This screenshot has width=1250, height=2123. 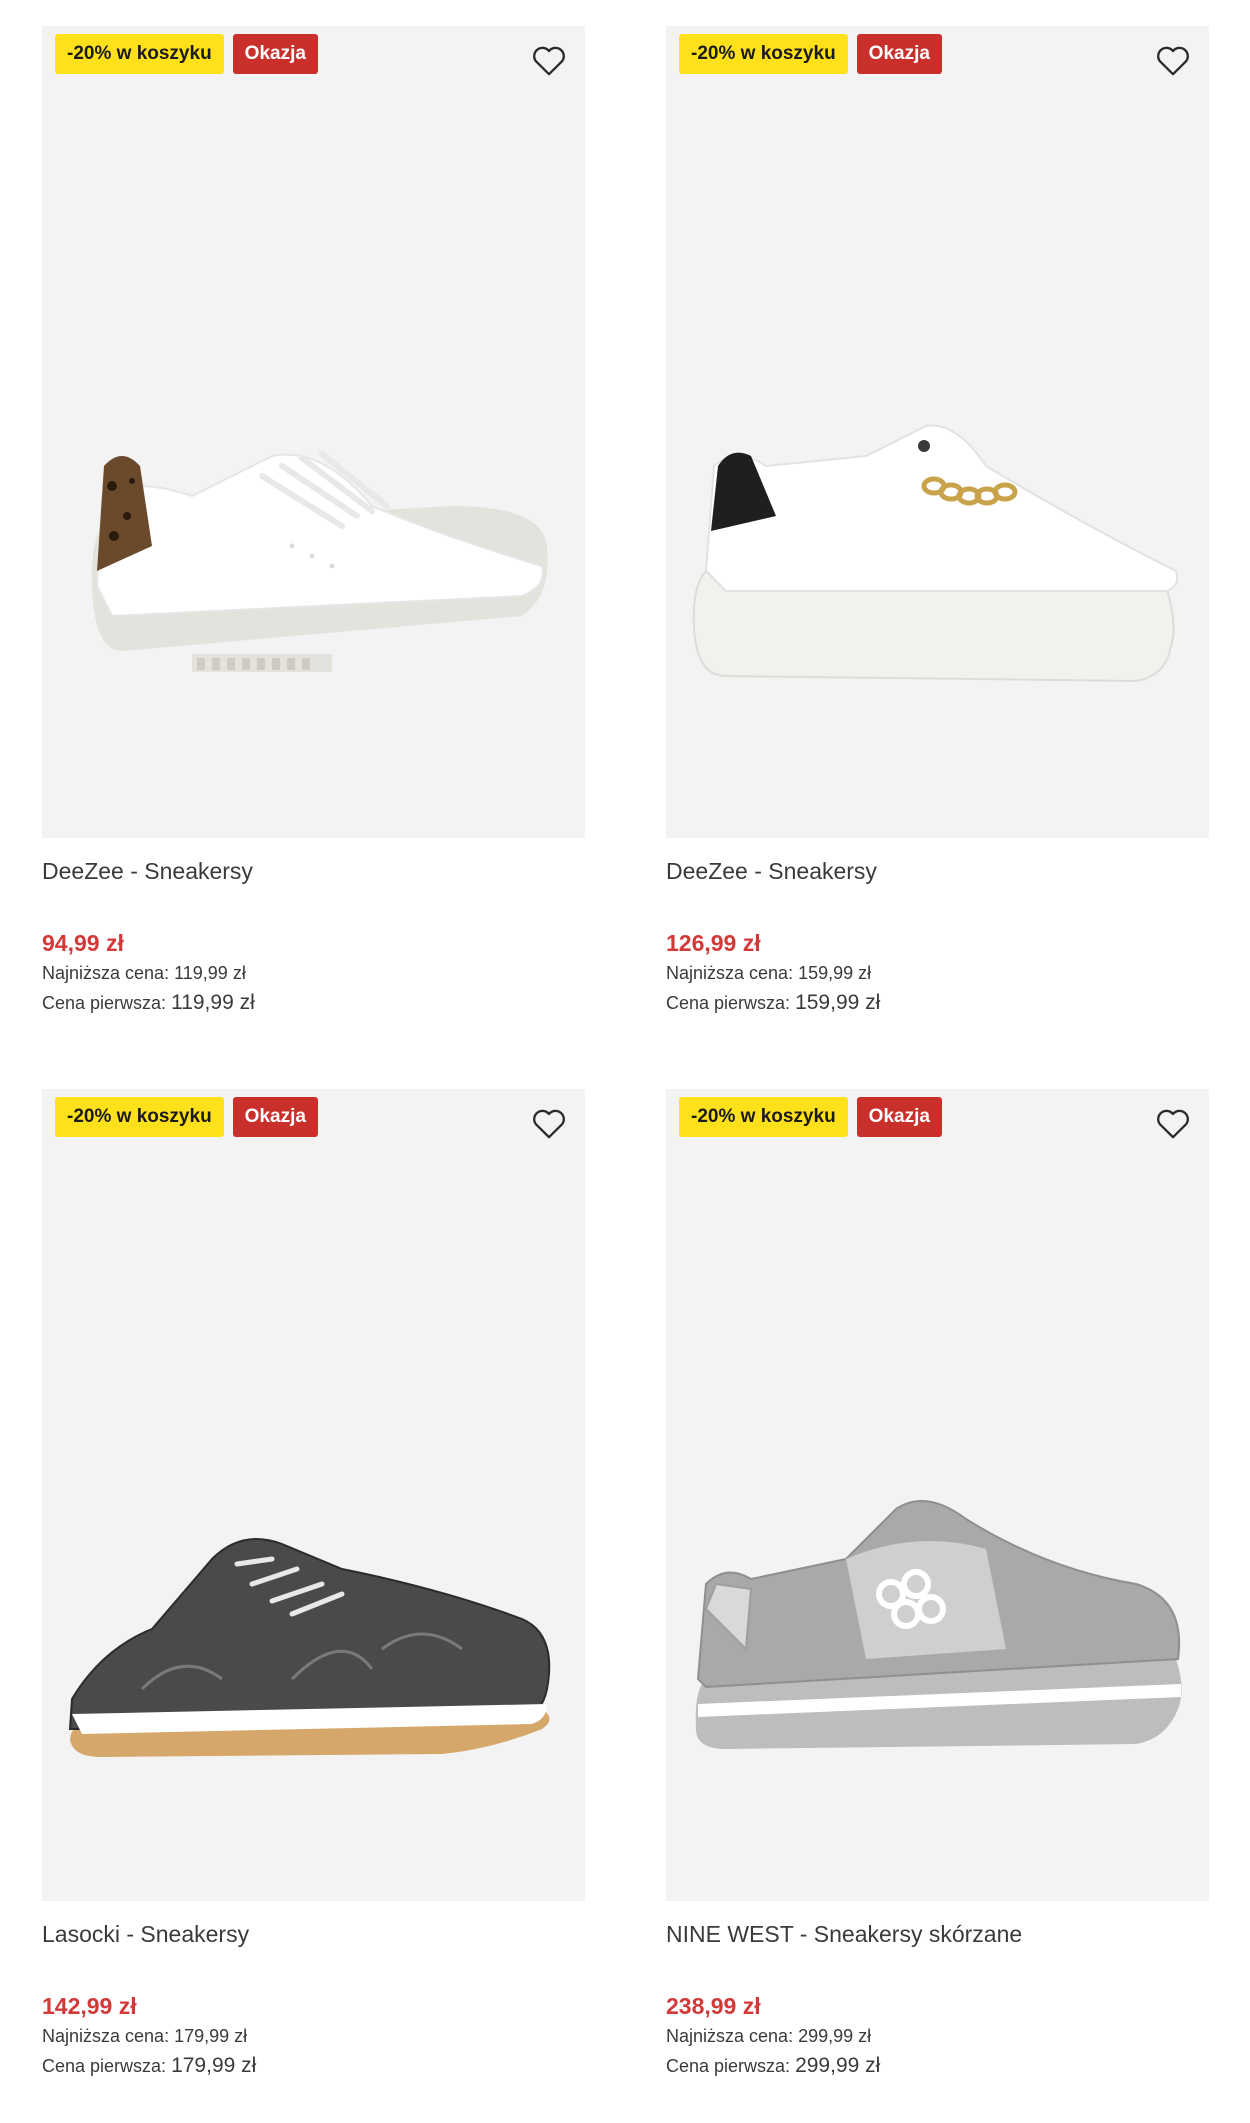 What do you see at coordinates (835, 2036) in the screenshot?
I see `lowest-price-value: 299,99 zł` at bounding box center [835, 2036].